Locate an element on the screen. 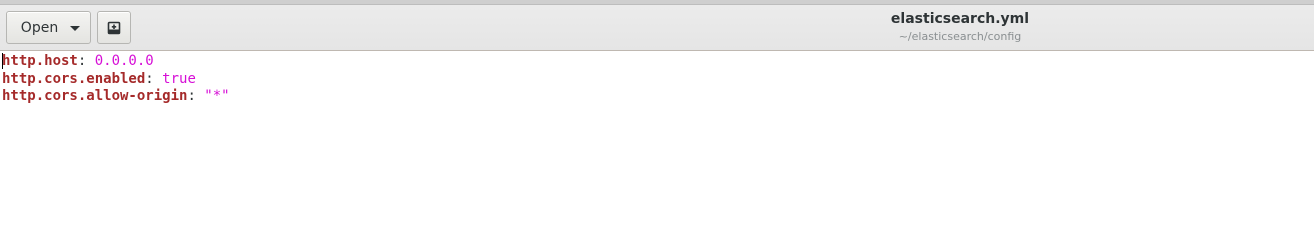 The width and height of the screenshot is (1314, 240). code-line: http.cors.allow-origin: "*" is located at coordinates (116, 96).